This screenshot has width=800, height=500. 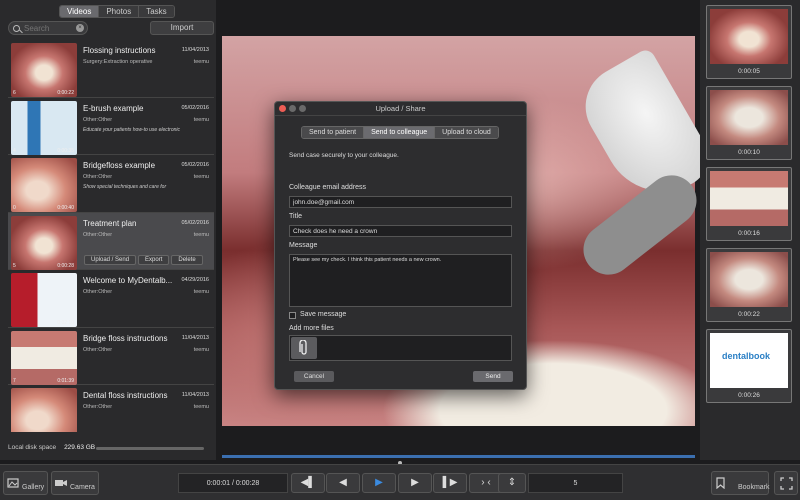 I want to click on import-button: Import, so click(x=182, y=28).